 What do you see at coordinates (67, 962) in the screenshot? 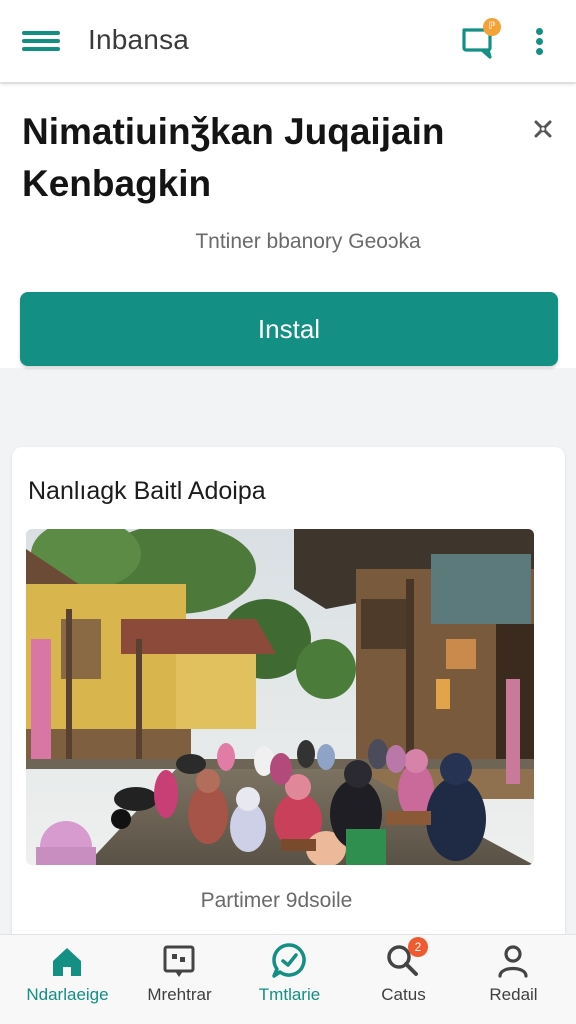
I see `home-icon` at bounding box center [67, 962].